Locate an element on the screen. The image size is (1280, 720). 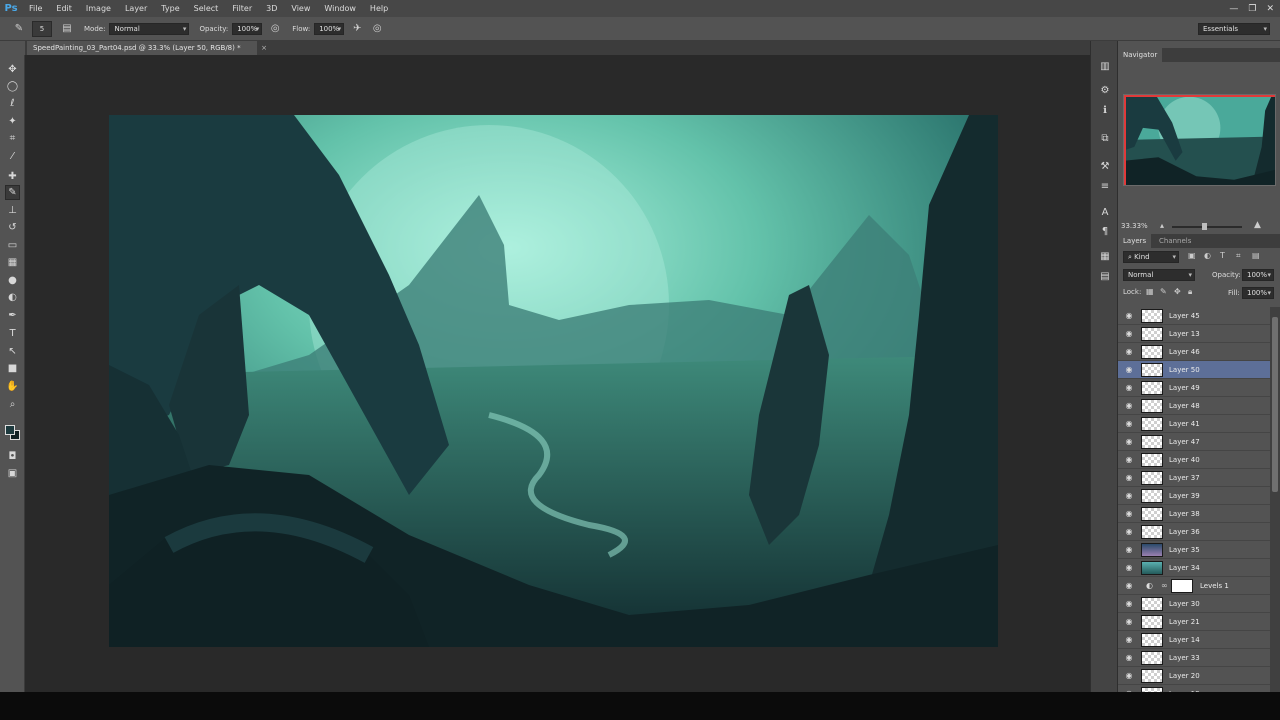
quick-select-tool-icon: ✦ is located at coordinates (12, 121).